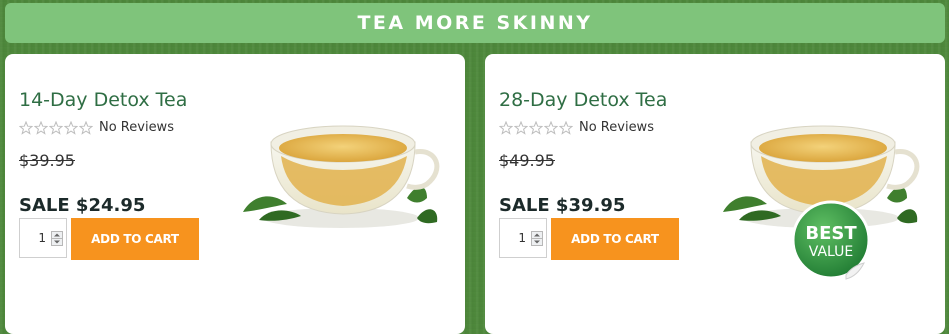 The height and width of the screenshot is (334, 949). What do you see at coordinates (562, 205) in the screenshot?
I see `sale-price: SALE $39.95` at bounding box center [562, 205].